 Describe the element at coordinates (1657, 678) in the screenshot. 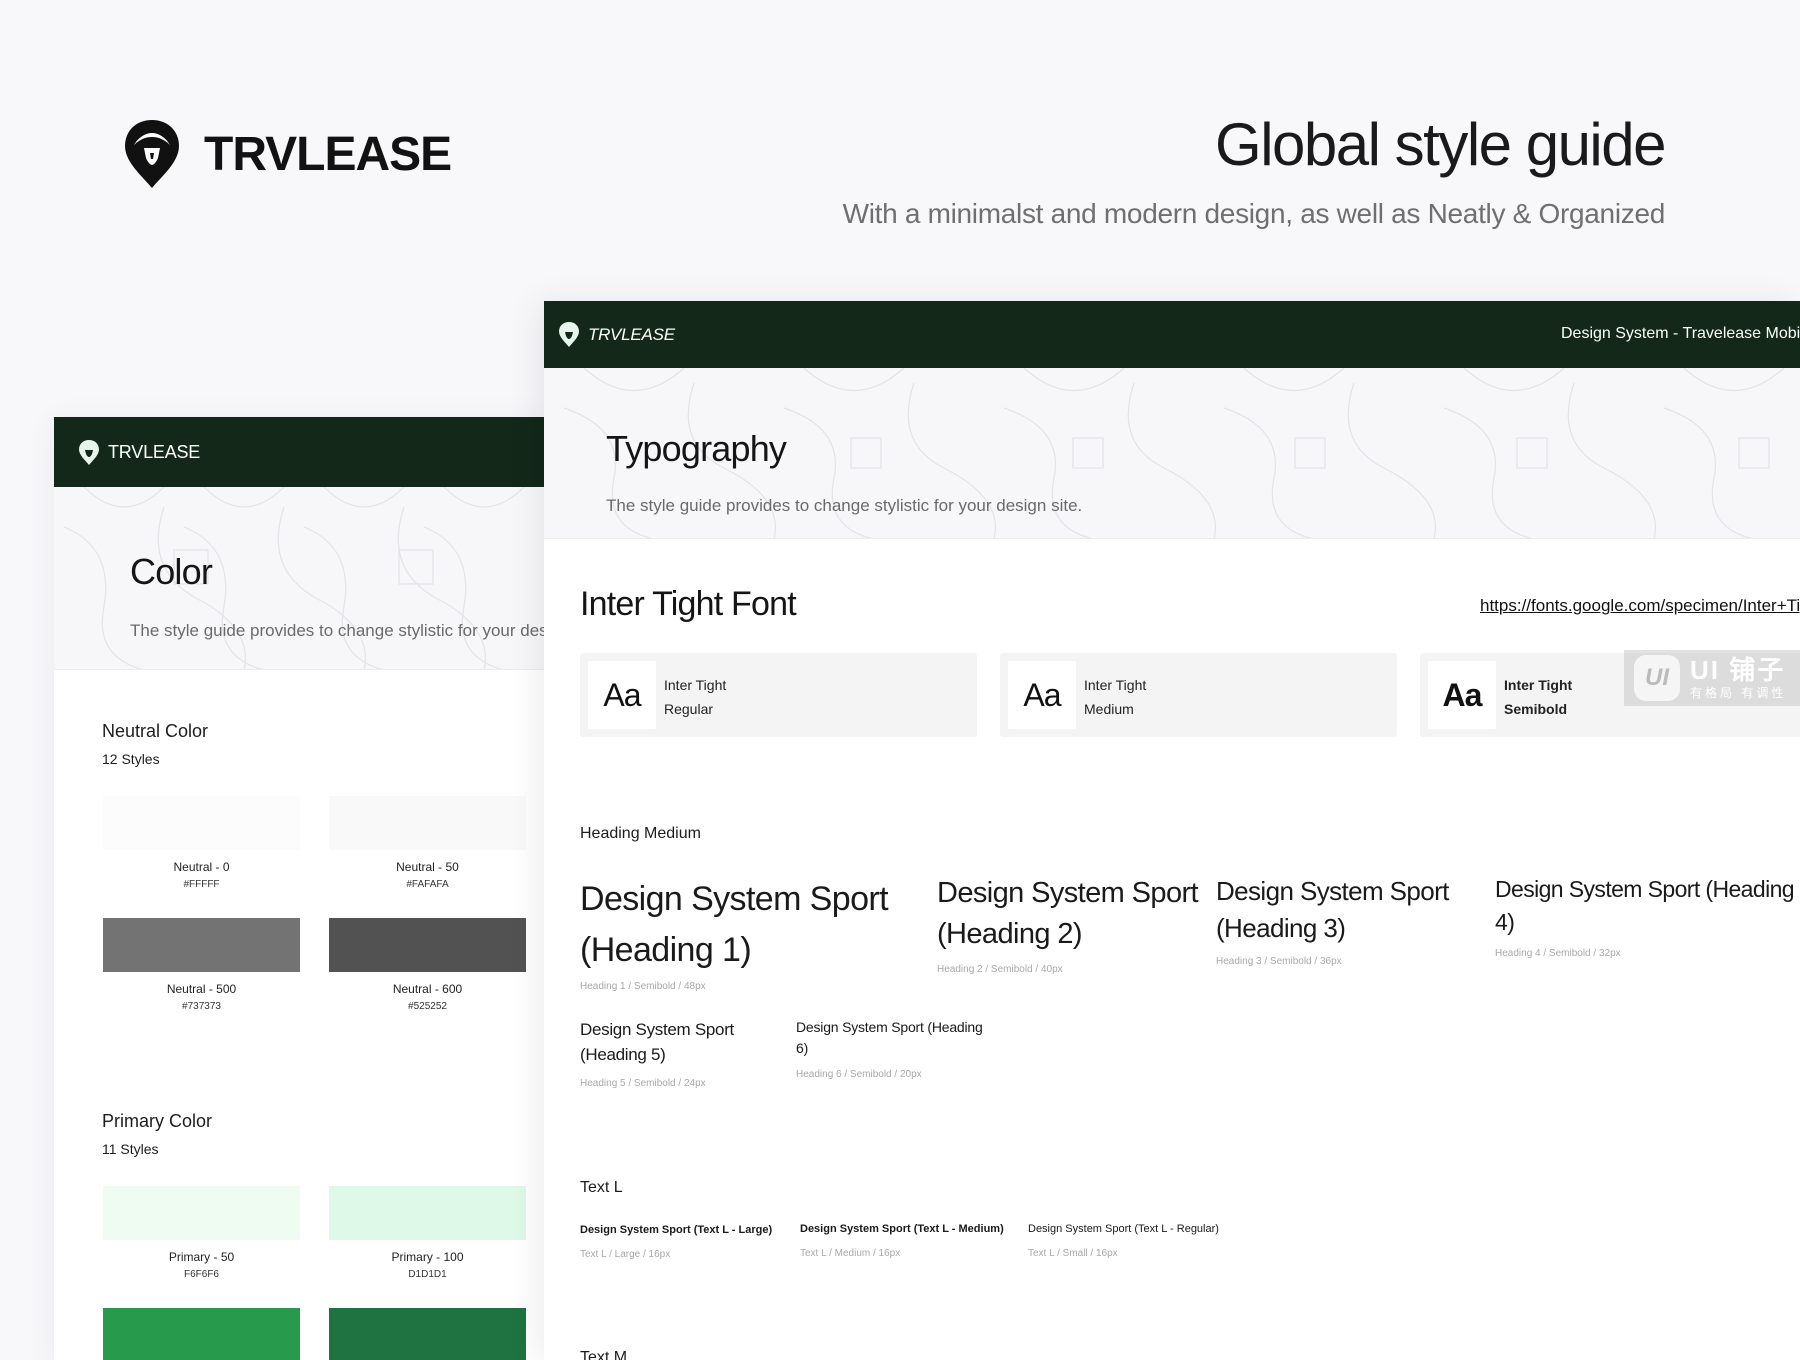

I see `watermark-badge-icon: UI` at that location.